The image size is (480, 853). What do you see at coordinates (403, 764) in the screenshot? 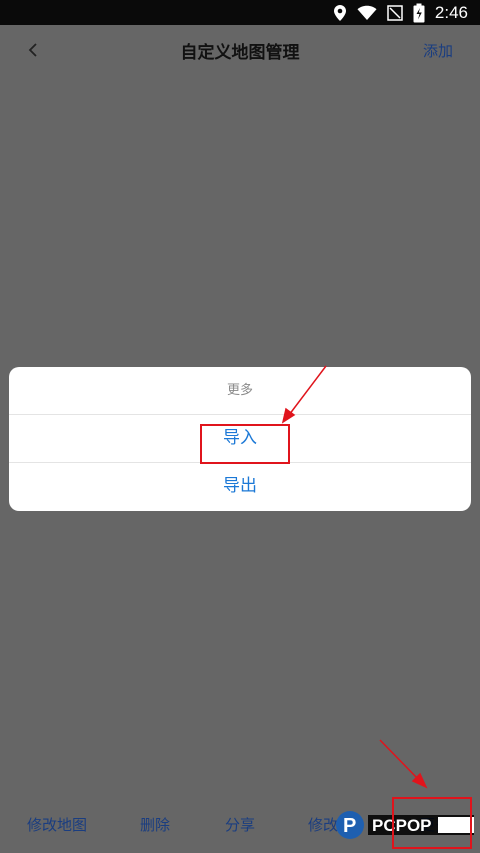
I see `arrow-to-more` at bounding box center [403, 764].